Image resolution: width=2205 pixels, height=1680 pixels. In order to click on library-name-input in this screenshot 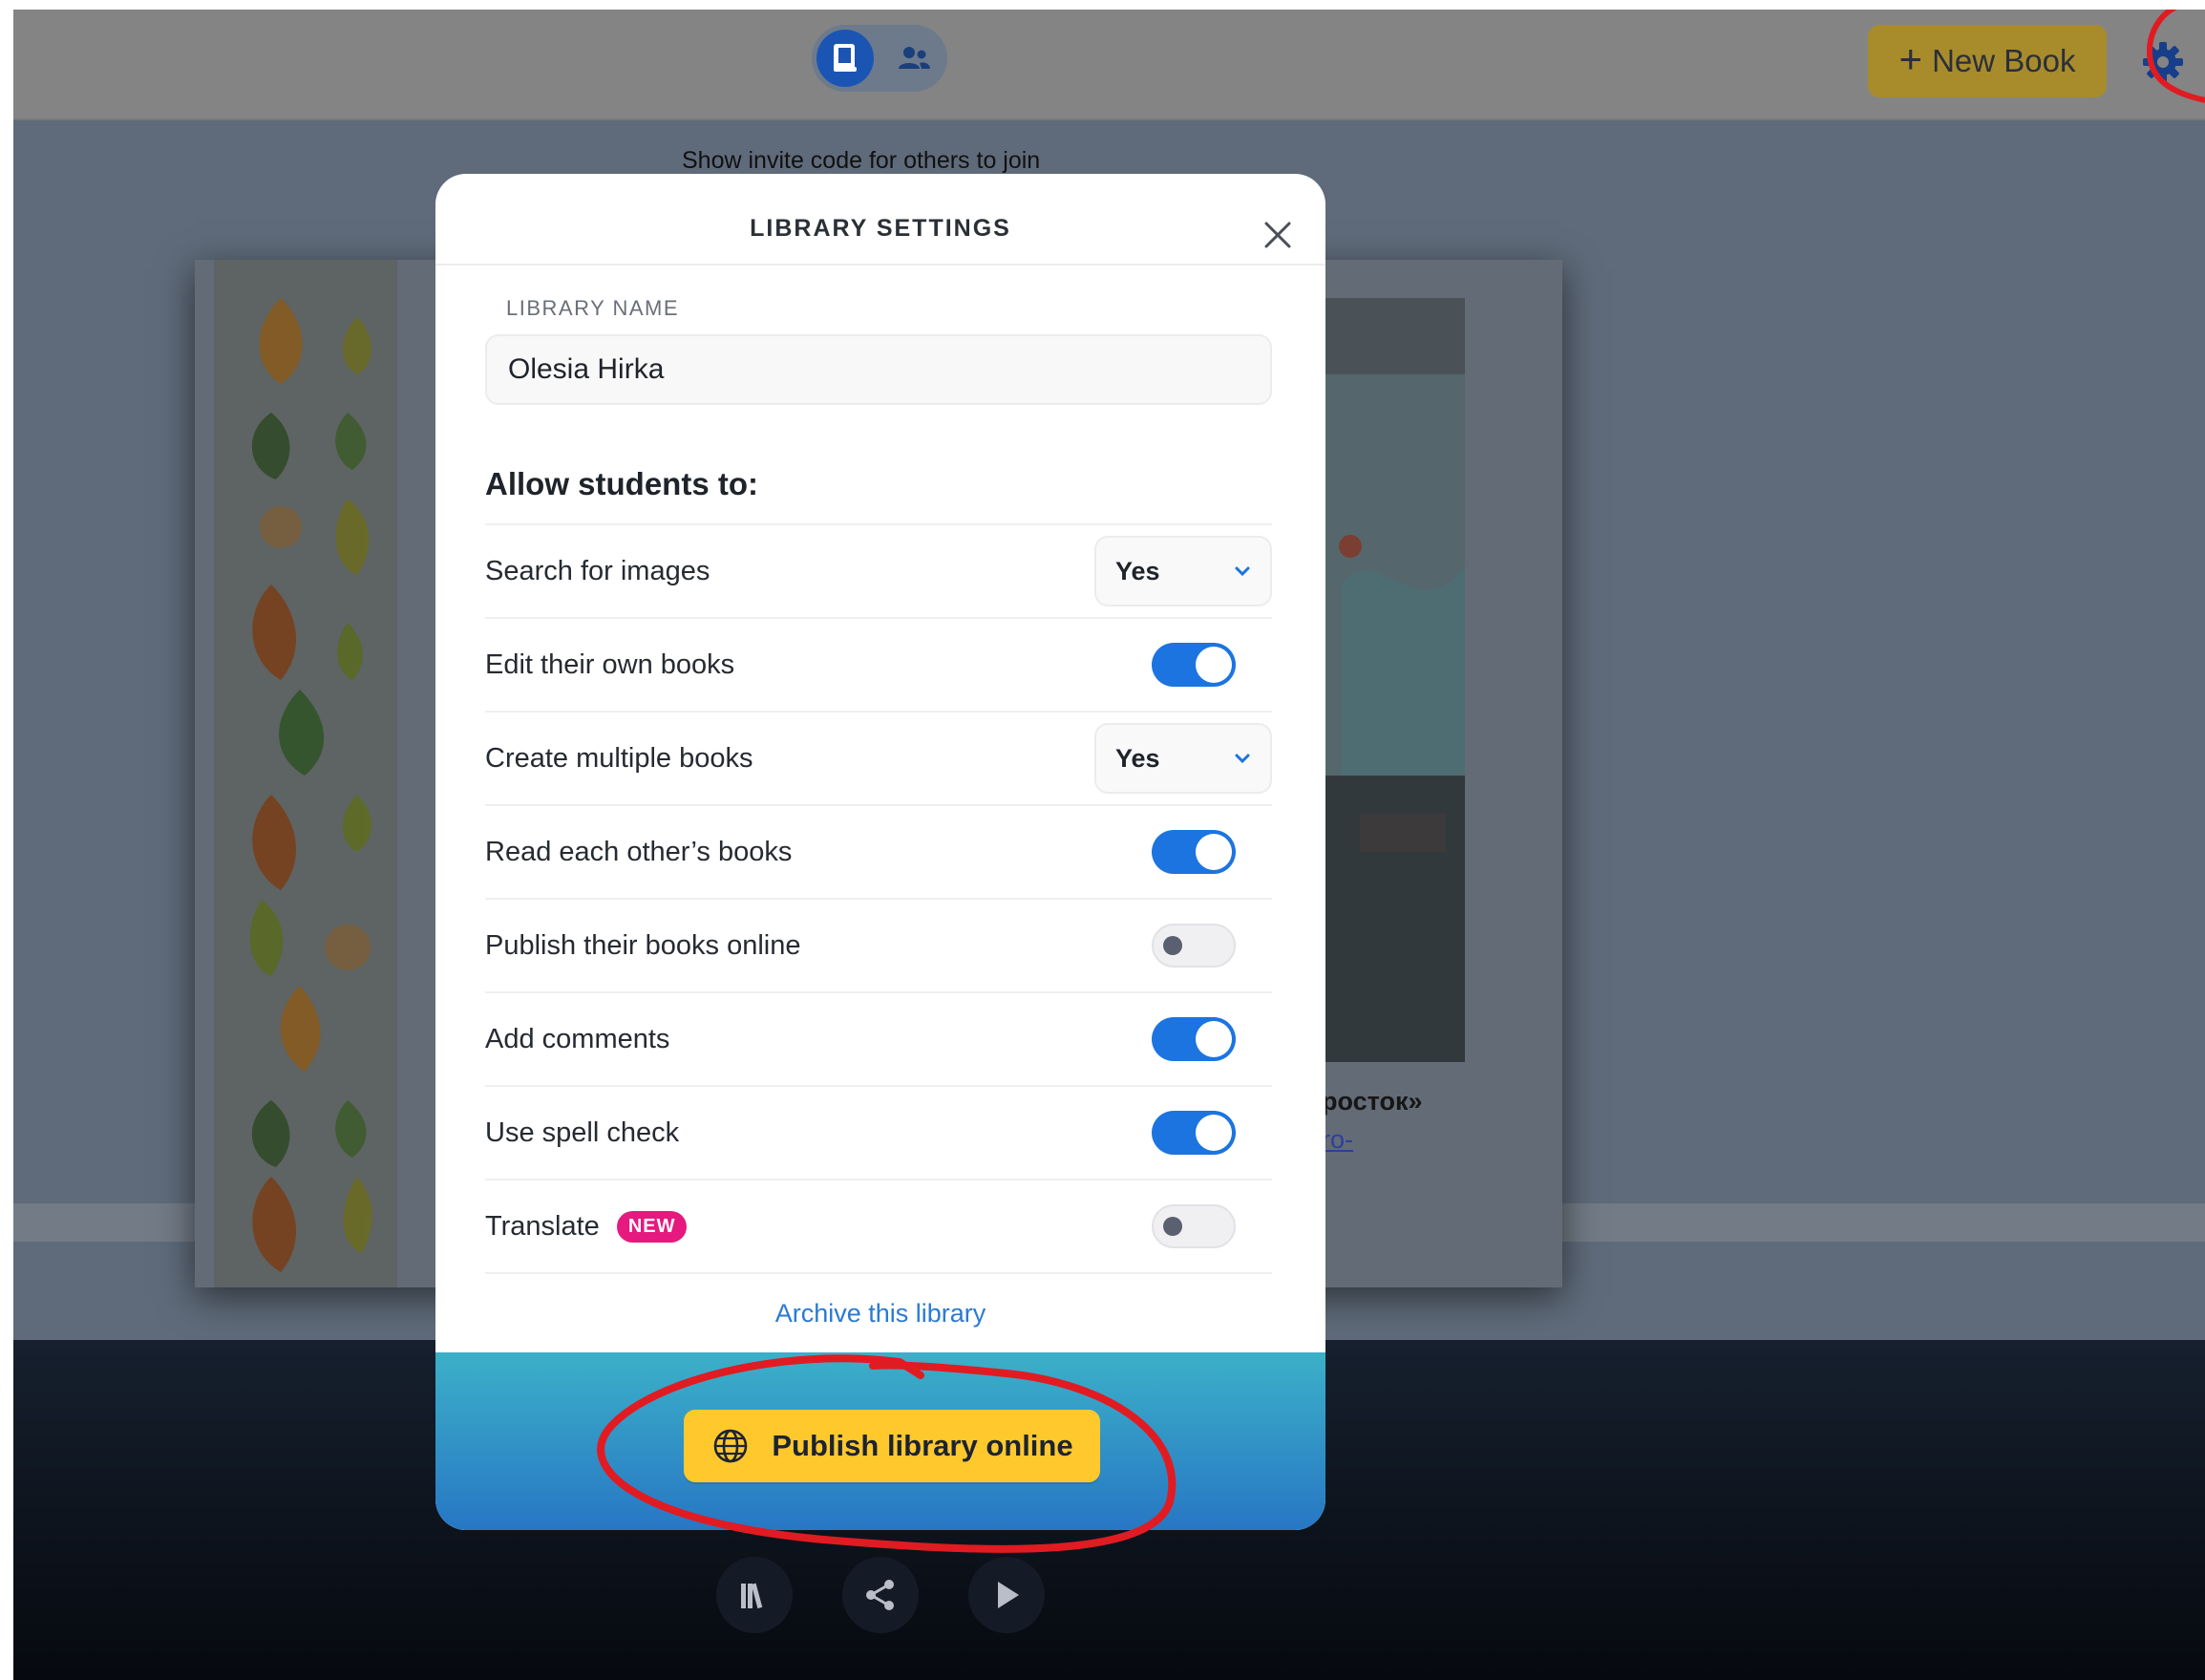, I will do `click(878, 369)`.